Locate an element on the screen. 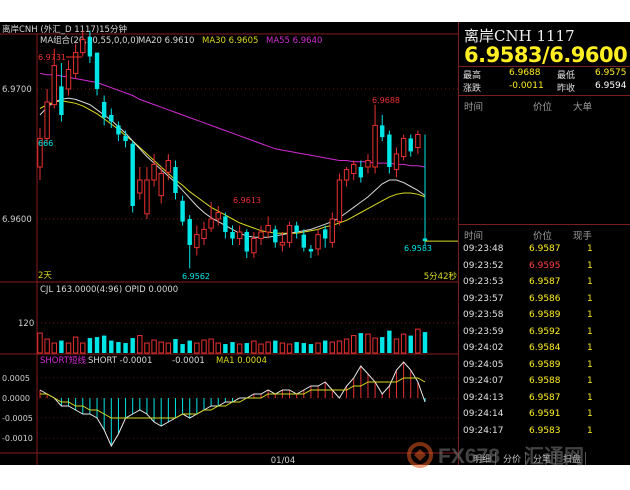 This screenshot has width=630, height=490. trade-price: 6.9584 is located at coordinates (545, 348).